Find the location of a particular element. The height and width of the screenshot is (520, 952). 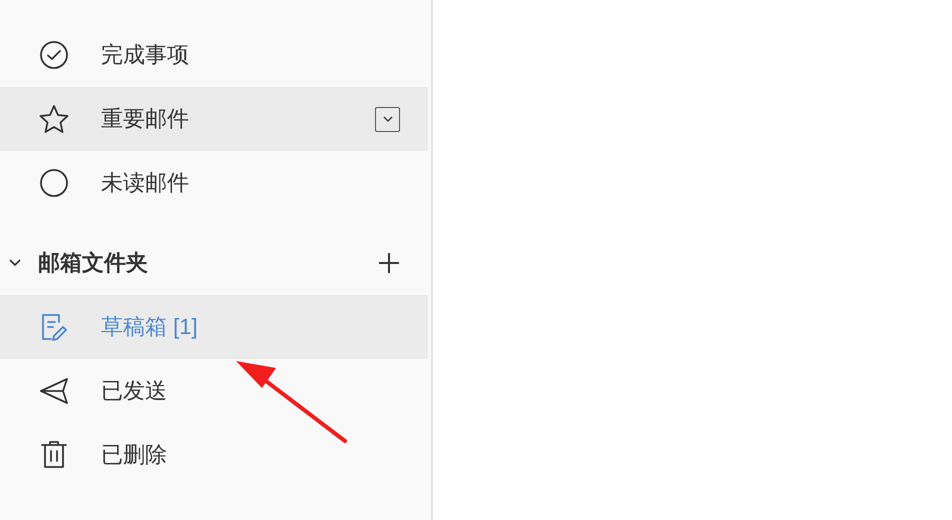

folder-label: 已删除 is located at coordinates (134, 455).